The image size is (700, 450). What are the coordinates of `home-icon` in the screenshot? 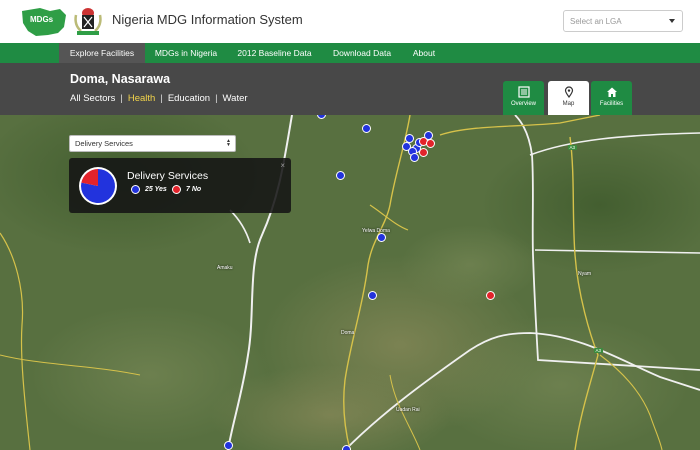 It's located at (611, 92).